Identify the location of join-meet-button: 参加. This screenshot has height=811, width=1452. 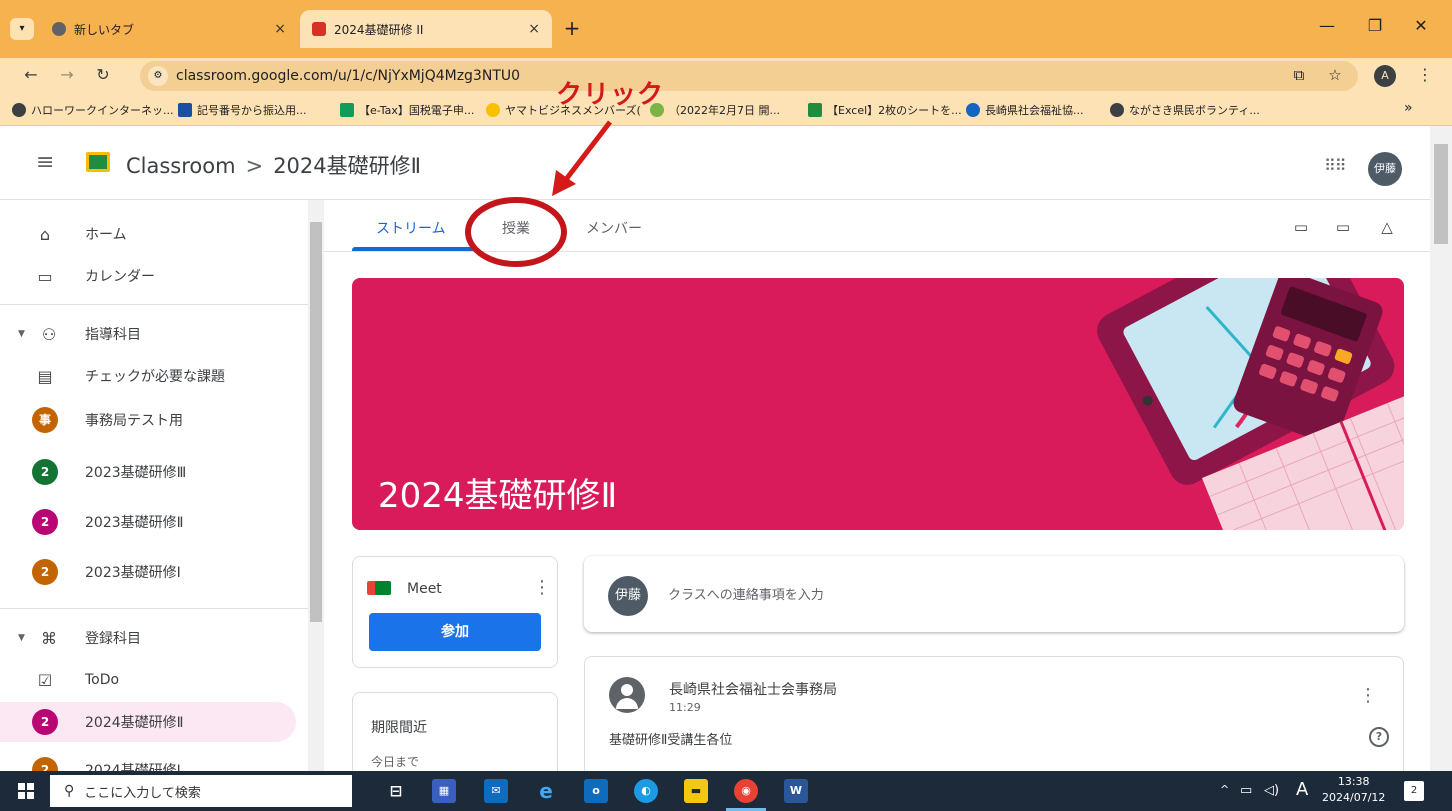
(455, 632).